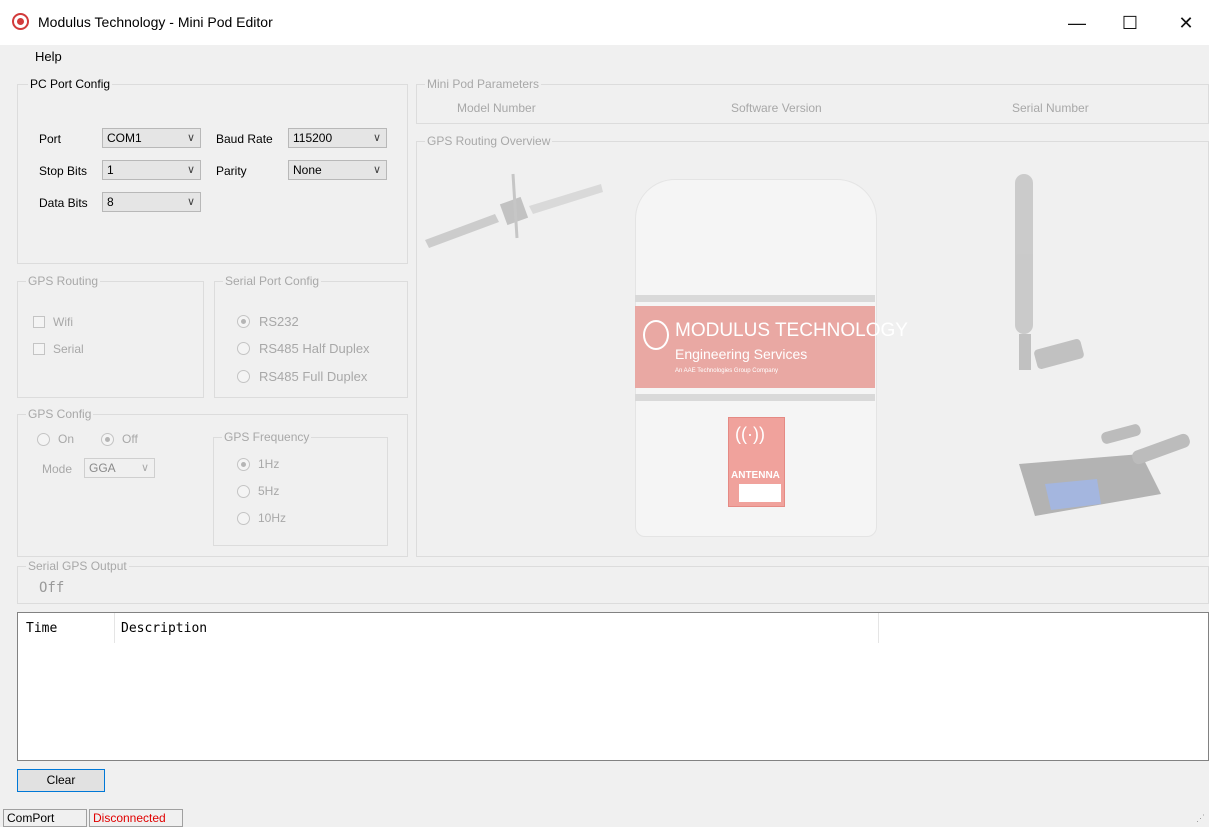 The width and height of the screenshot is (1209, 827). Describe the element at coordinates (604, 56) in the screenshot. I see `menu-bar: Help` at that location.